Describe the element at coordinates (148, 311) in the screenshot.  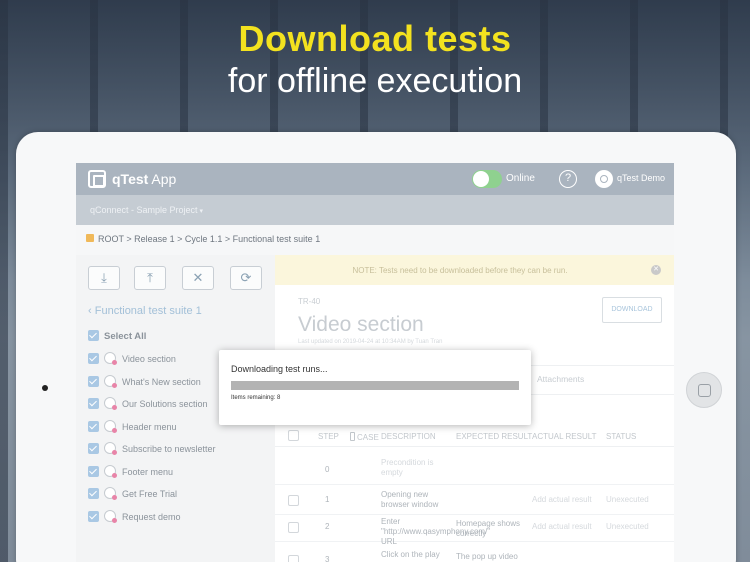
I see `suite-title: Functional test suite 1` at that location.